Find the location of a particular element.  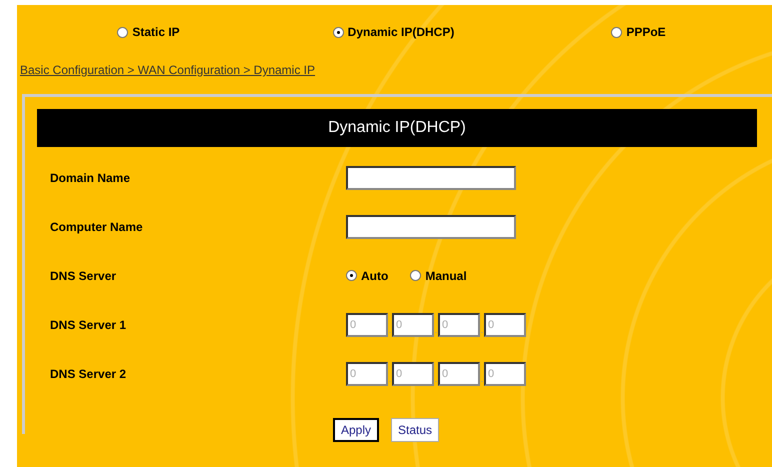

form-button: Status is located at coordinates (415, 430).